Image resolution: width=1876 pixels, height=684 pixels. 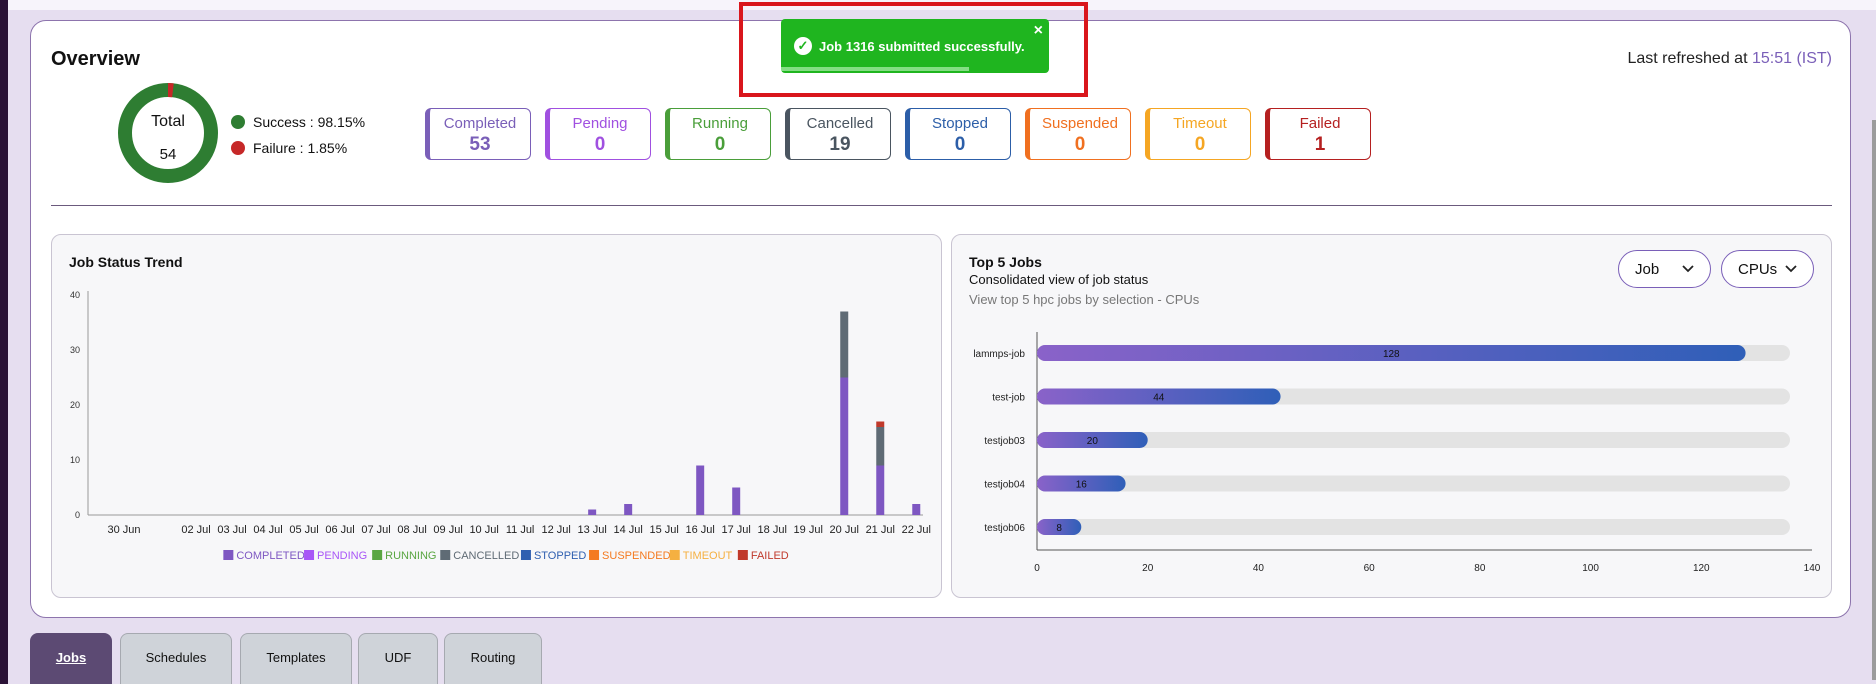 I want to click on x-tick-label: 04 Jul, so click(x=267, y=530).